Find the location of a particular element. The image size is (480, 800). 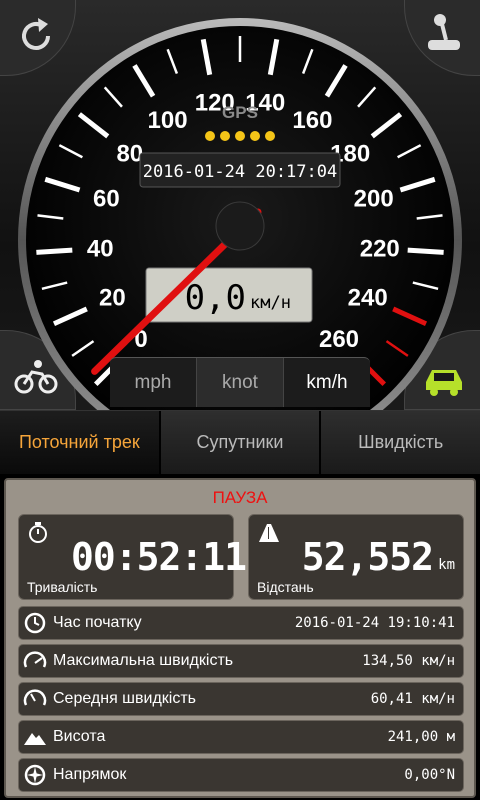

avg-speed-gauge-icon is located at coordinates (35, 697).